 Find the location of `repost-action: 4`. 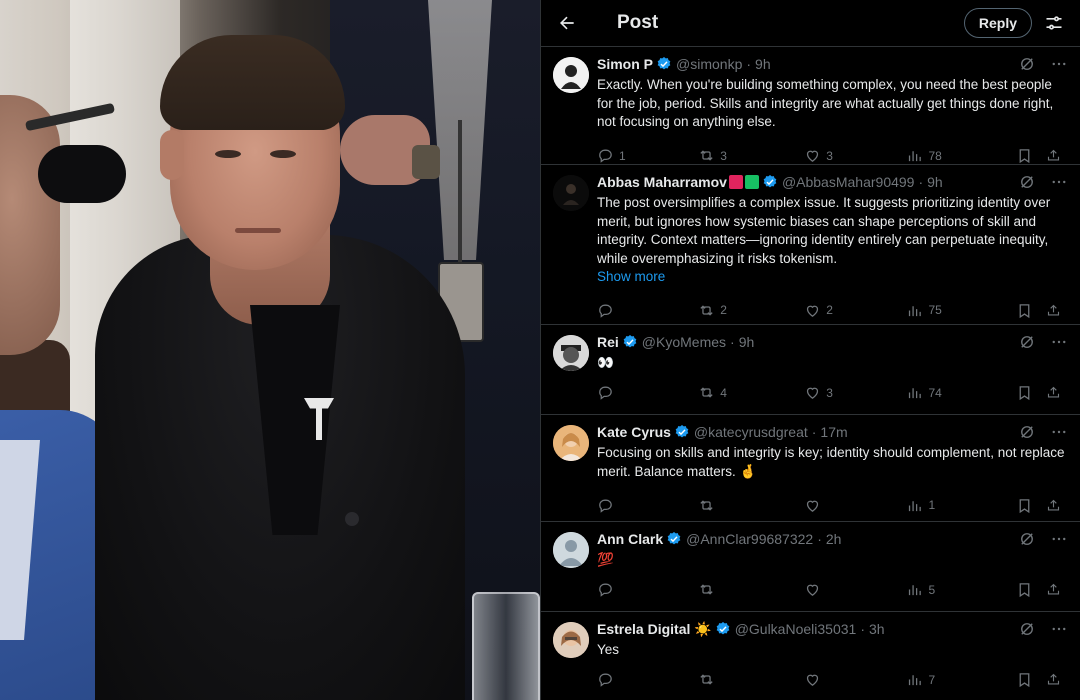

repost-action: 4 is located at coordinates (751, 392).